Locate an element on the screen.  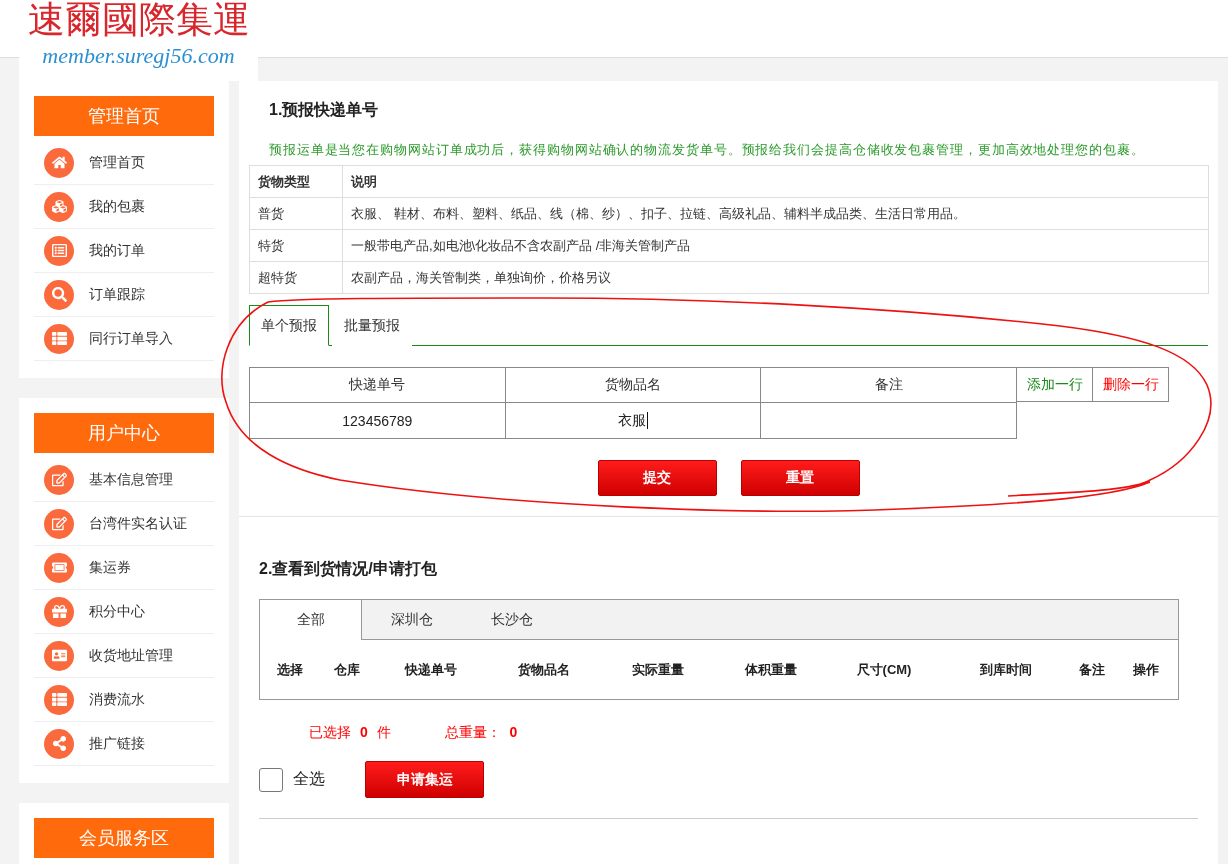
ticket-icon is located at coordinates (59, 567).